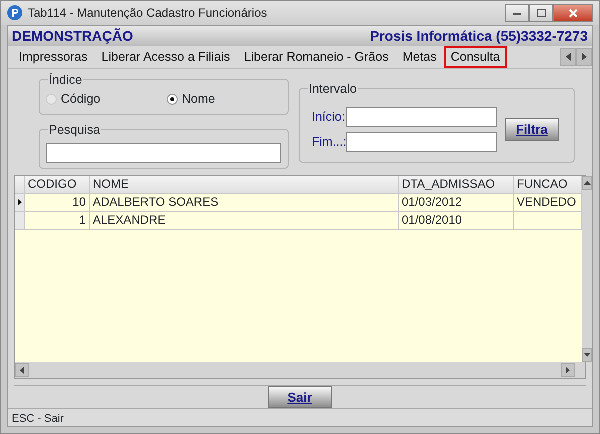 The image size is (600, 434). I want to click on radio-label: Nome, so click(199, 99).